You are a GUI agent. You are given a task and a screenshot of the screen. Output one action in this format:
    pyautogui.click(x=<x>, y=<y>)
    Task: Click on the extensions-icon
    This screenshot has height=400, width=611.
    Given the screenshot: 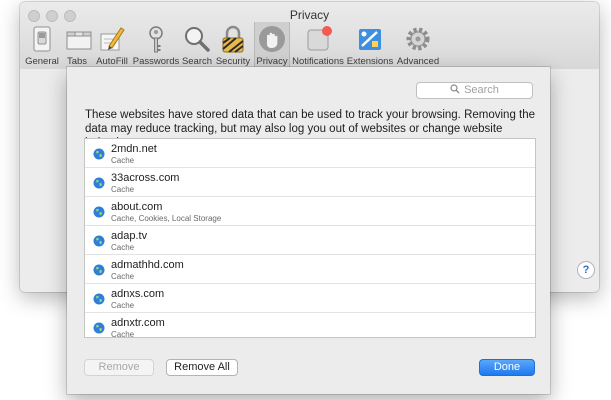 What is the action you would take?
    pyautogui.click(x=370, y=39)
    